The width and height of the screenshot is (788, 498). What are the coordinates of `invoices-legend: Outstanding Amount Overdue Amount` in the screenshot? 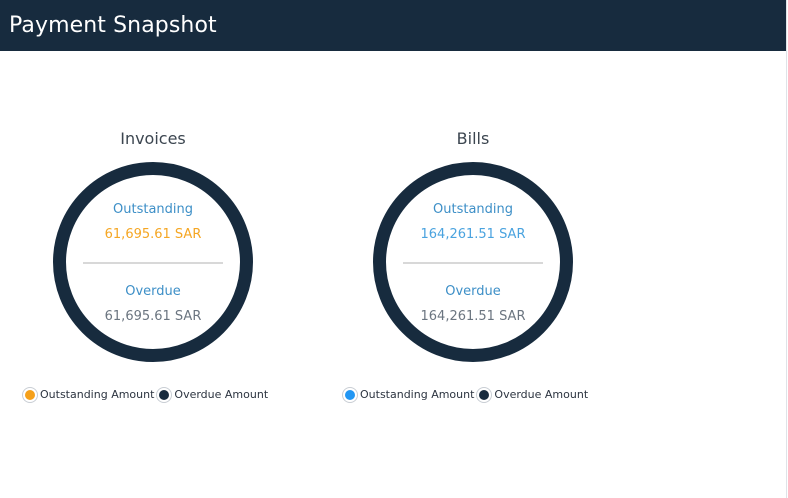 It's located at (149, 394).